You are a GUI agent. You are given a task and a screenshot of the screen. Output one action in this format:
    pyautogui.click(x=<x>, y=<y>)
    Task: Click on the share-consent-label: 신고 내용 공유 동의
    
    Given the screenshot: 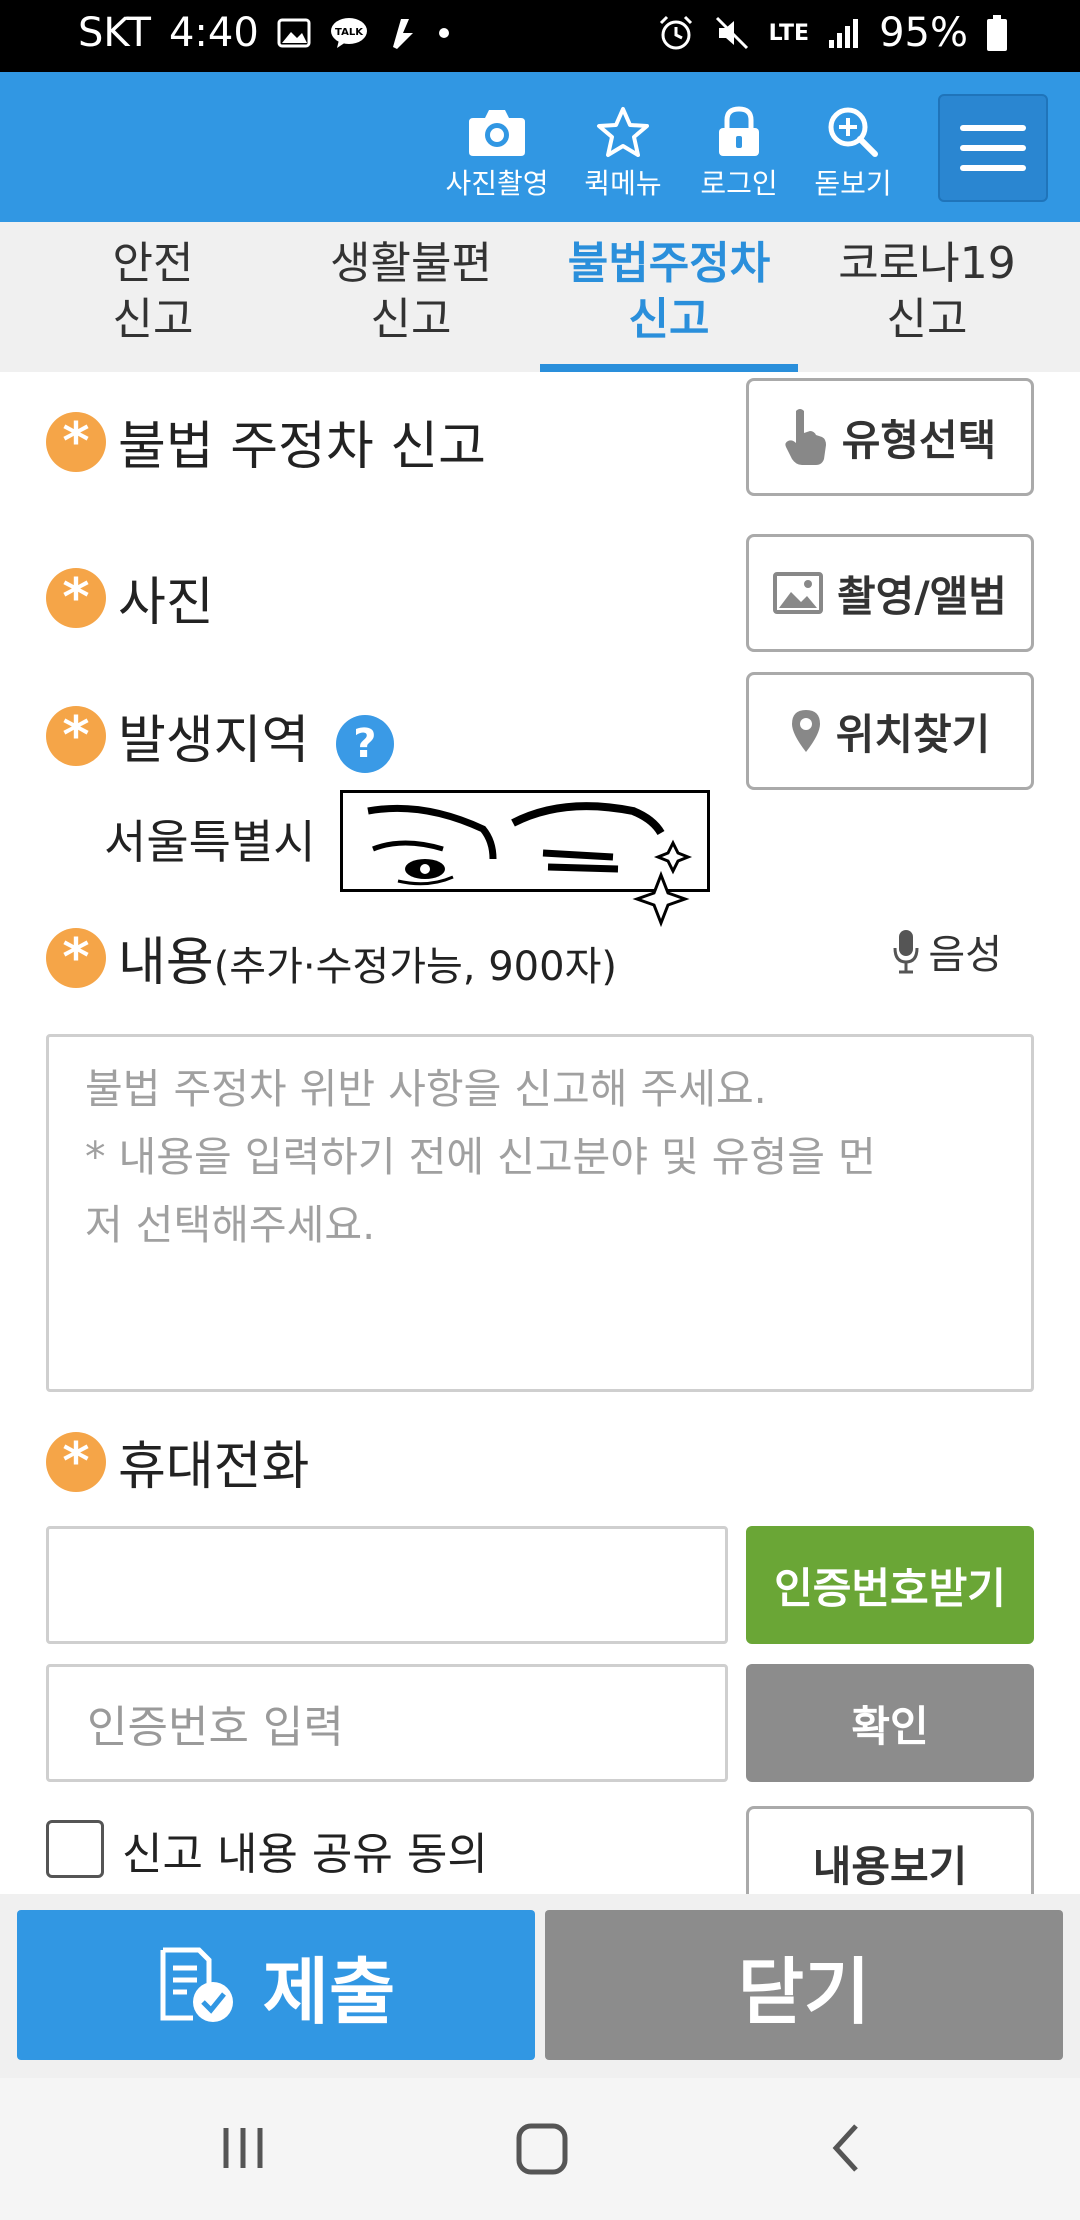 What is the action you would take?
    pyautogui.click(x=305, y=1854)
    